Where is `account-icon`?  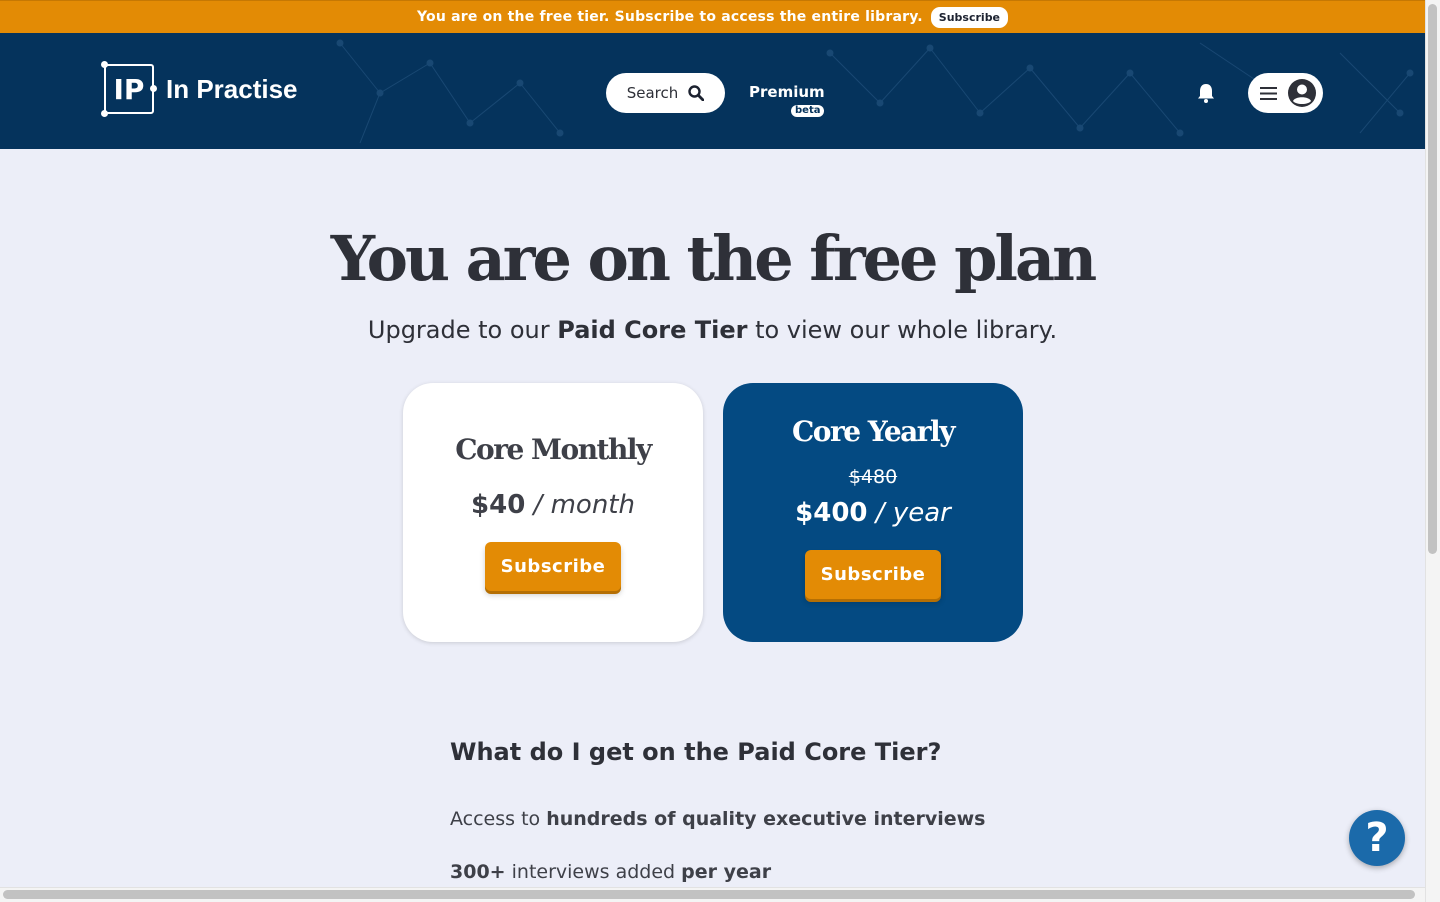 account-icon is located at coordinates (1302, 93).